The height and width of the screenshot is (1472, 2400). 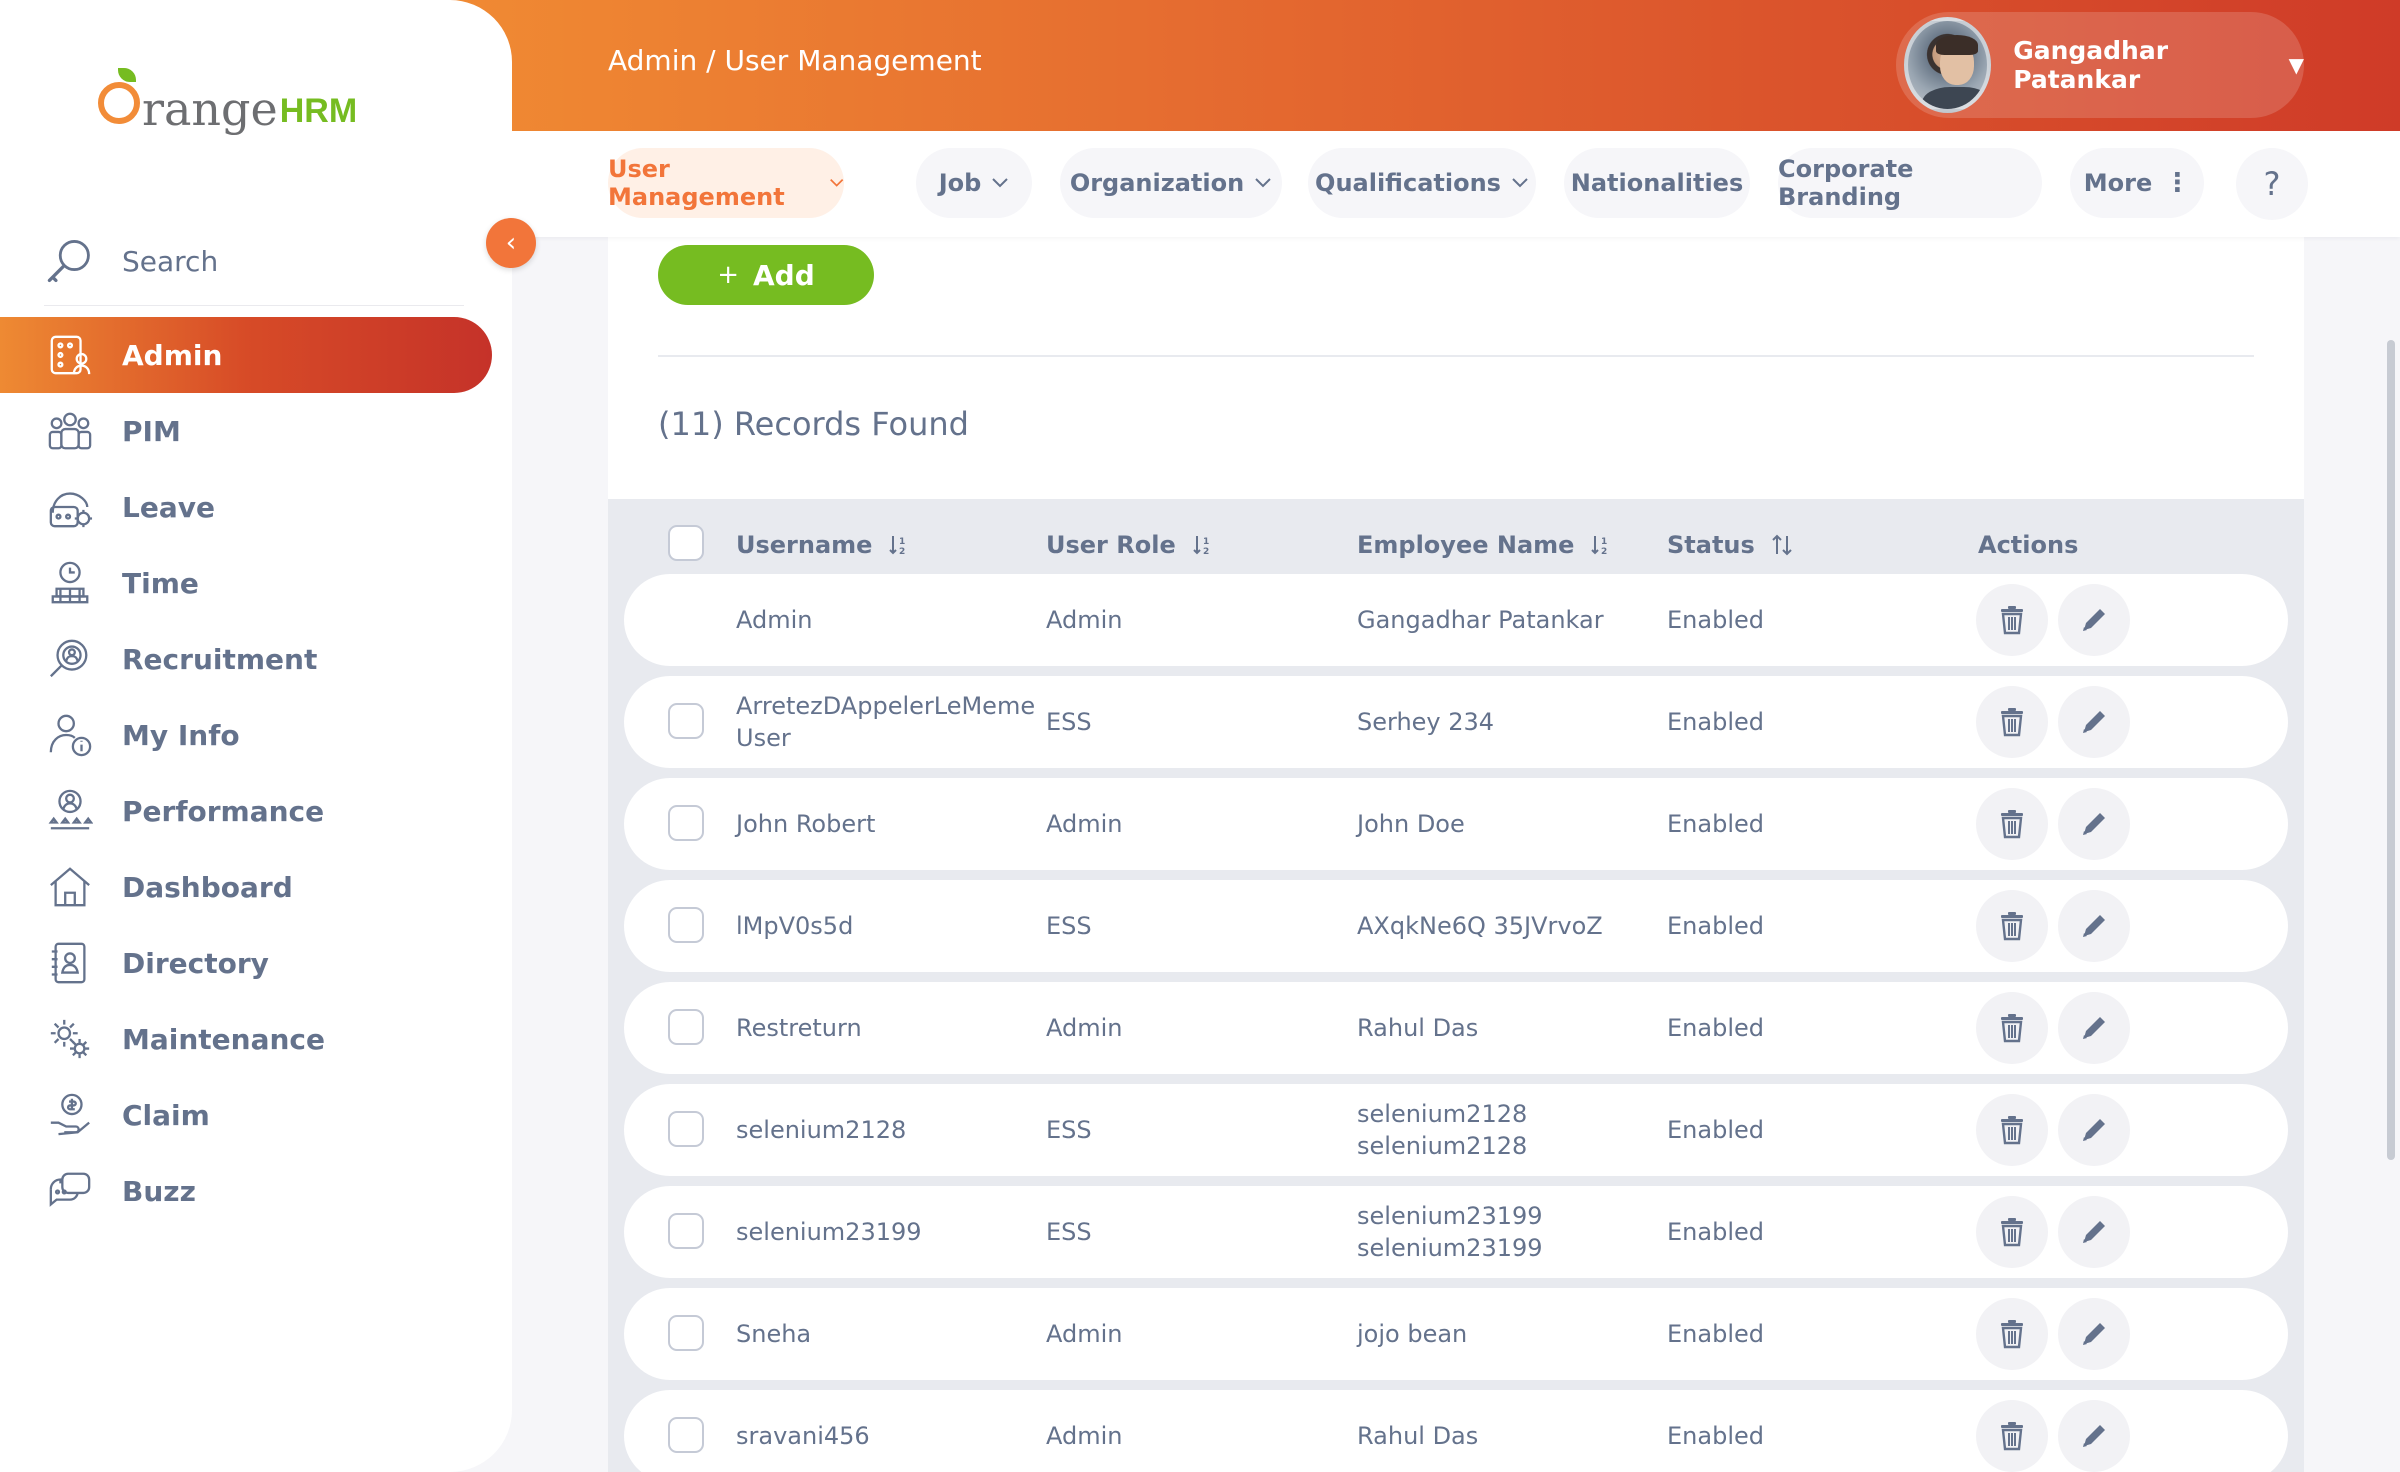 I want to click on column-header-status: Status, so click(x=1730, y=545).